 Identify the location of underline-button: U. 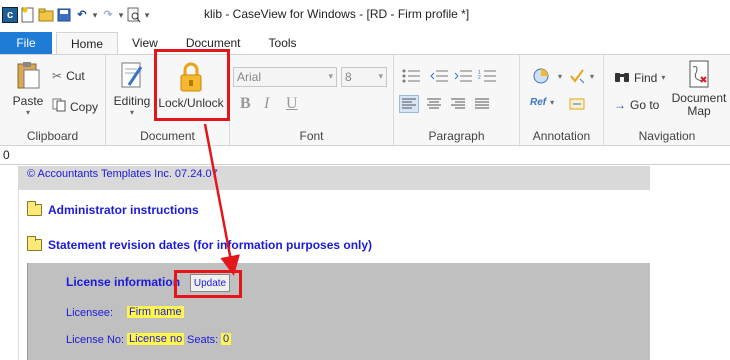
(292, 104).